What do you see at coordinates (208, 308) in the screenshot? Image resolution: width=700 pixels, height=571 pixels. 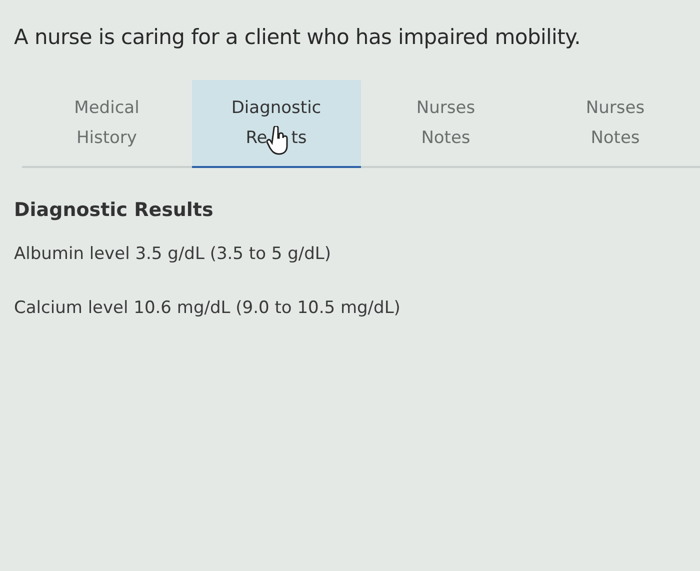 I see `result-line: Calcium level 10.6 mg/dL (9.0 to 10.5 mg/dL)` at bounding box center [208, 308].